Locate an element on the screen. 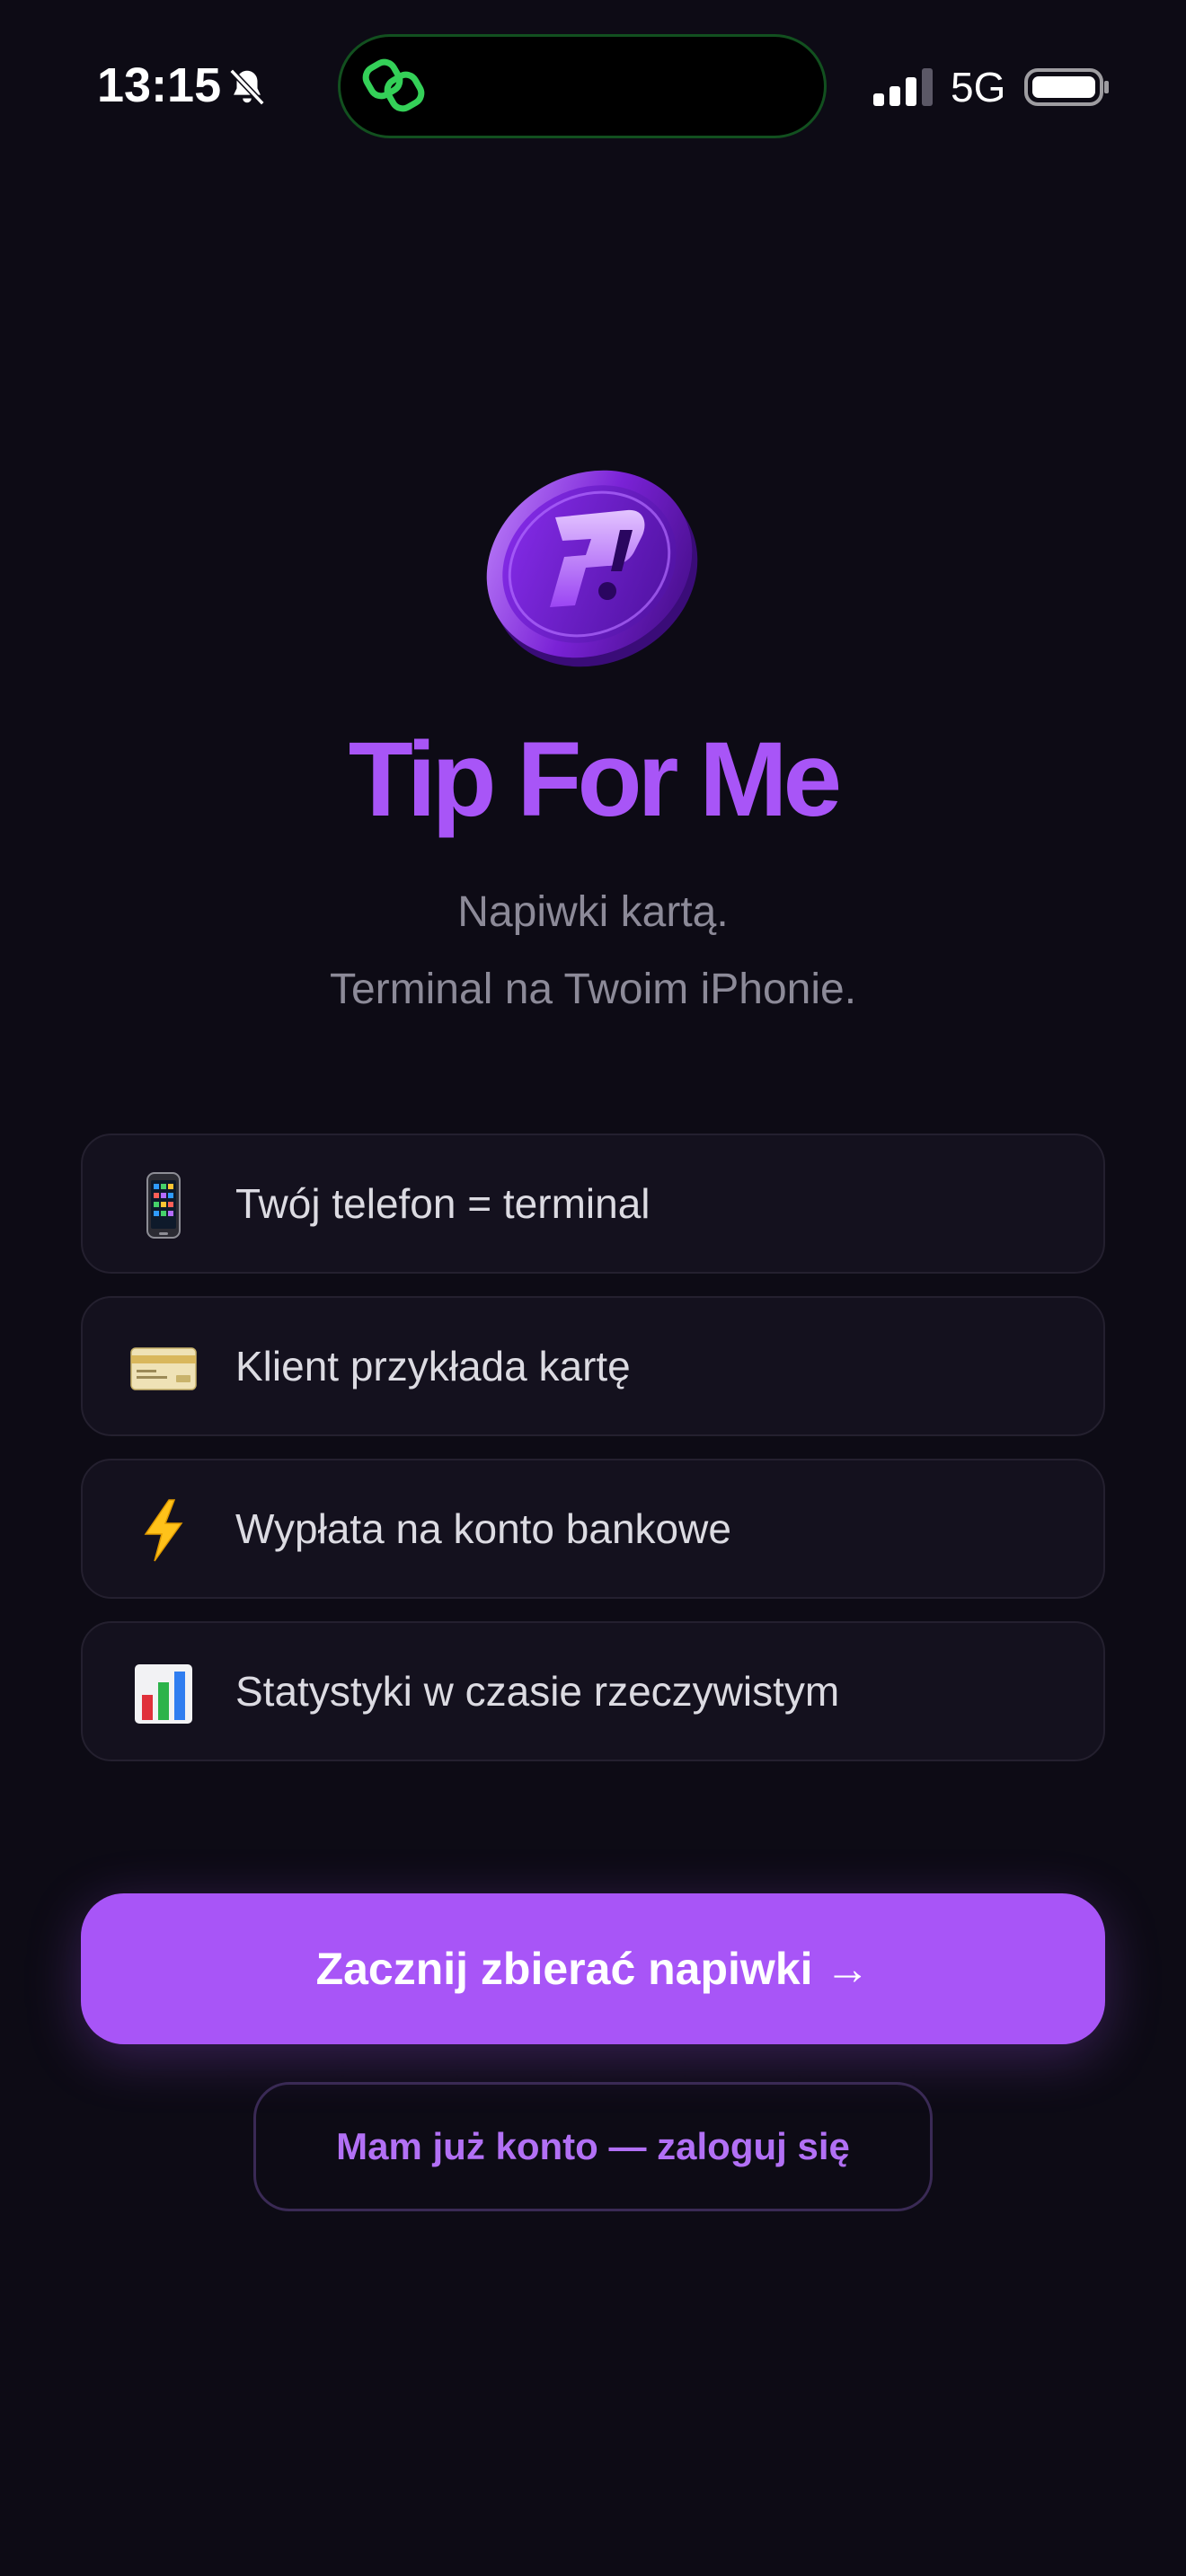  feature-card-payout: Wypłata na konto bankowe is located at coordinates (593, 1529).